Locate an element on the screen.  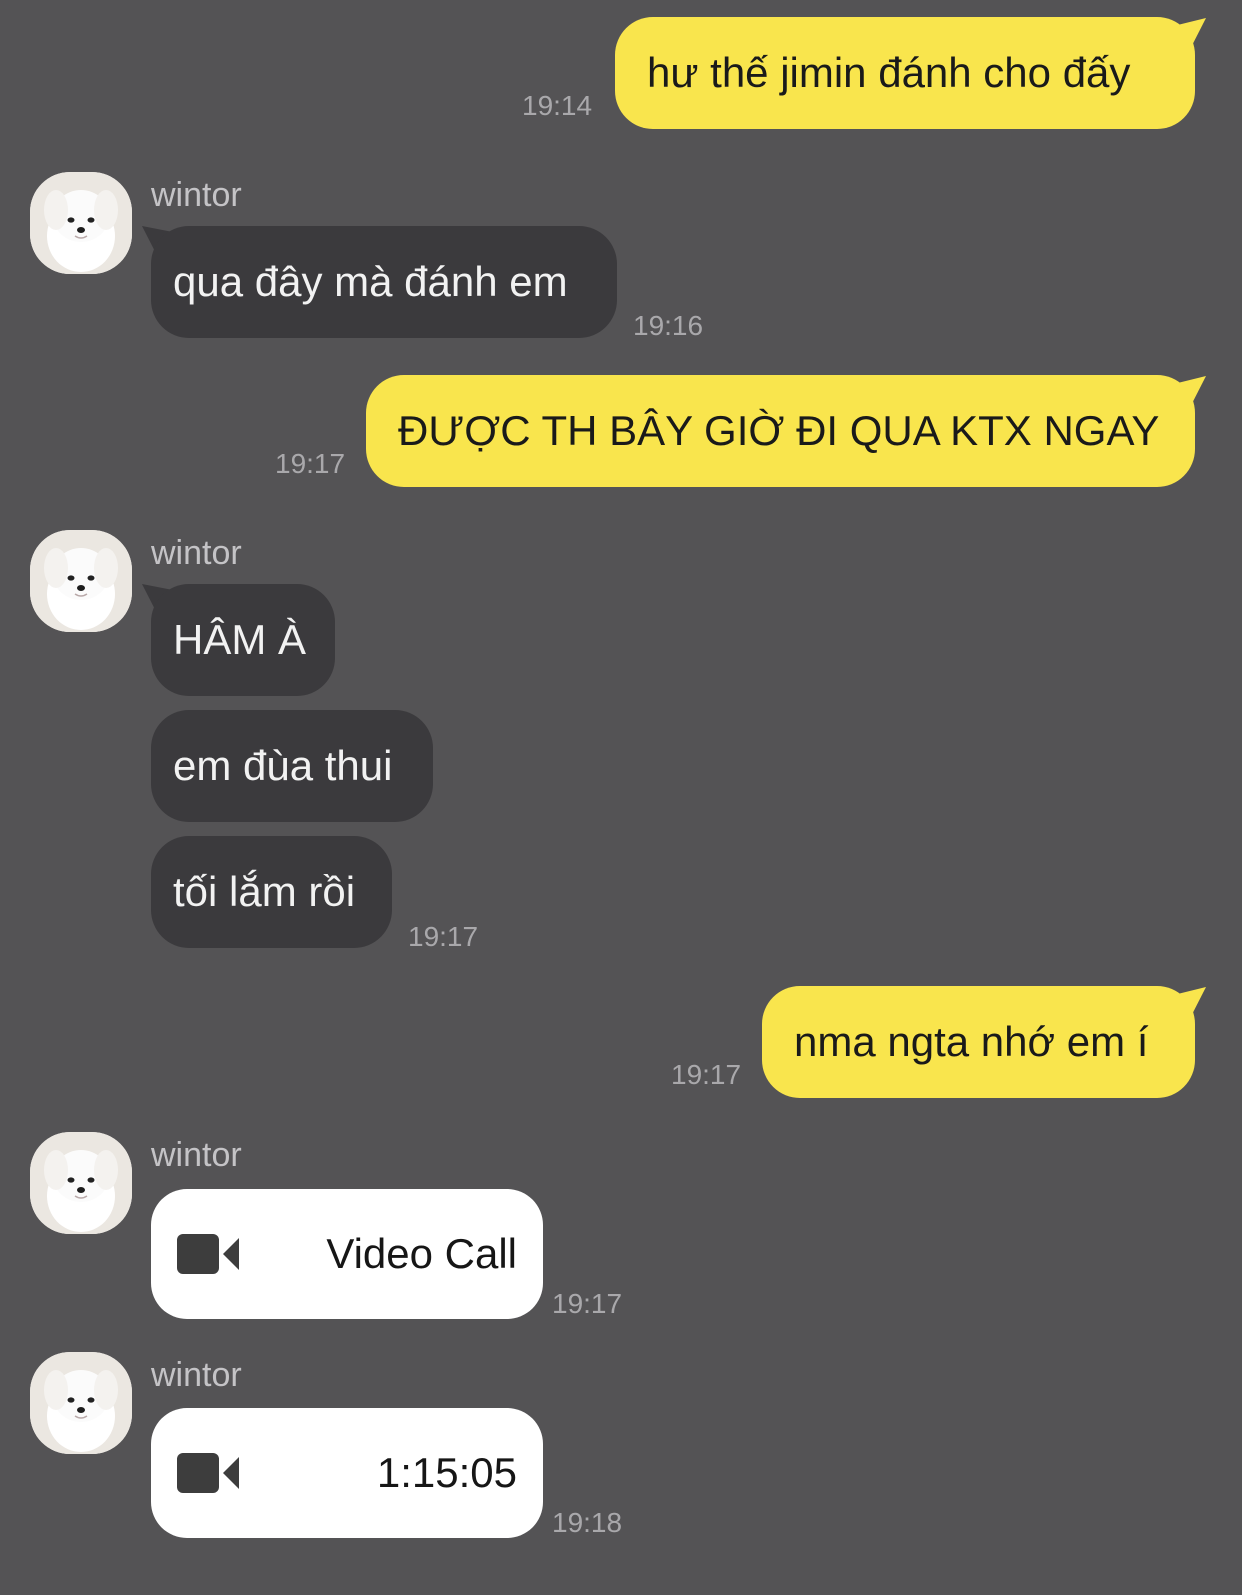
message-text: nma ngta nhớ em í is located at coordinates (971, 1041).